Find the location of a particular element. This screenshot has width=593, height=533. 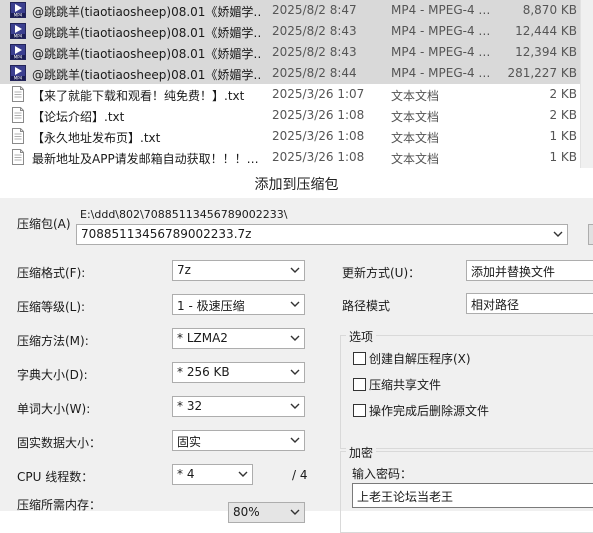

level-label: 压缩等级(L): is located at coordinates (51, 307).